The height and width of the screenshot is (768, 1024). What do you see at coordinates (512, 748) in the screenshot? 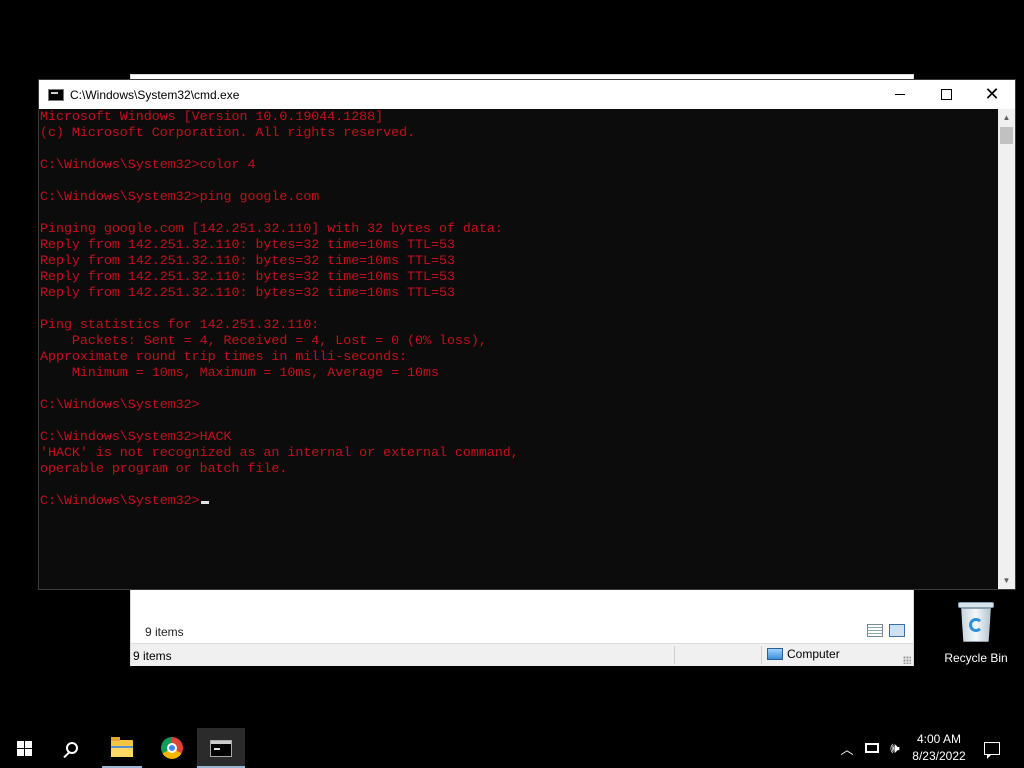
I see `taskbar: ︿ 🕪 4:00 AM 8/23/2022` at bounding box center [512, 748].